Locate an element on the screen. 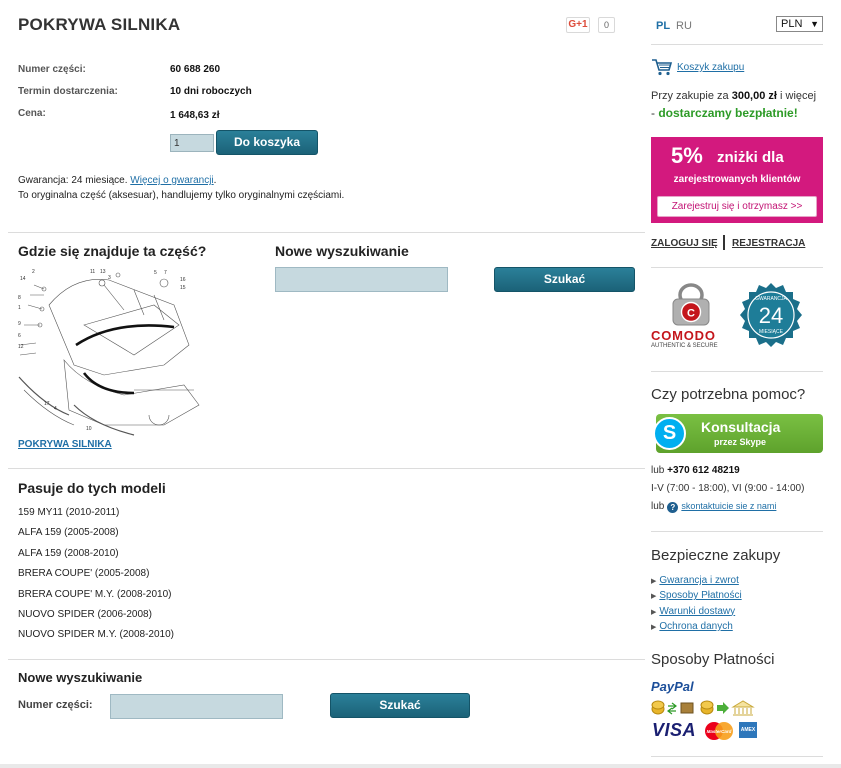  search-button-bottom: Szukać is located at coordinates (400, 705).